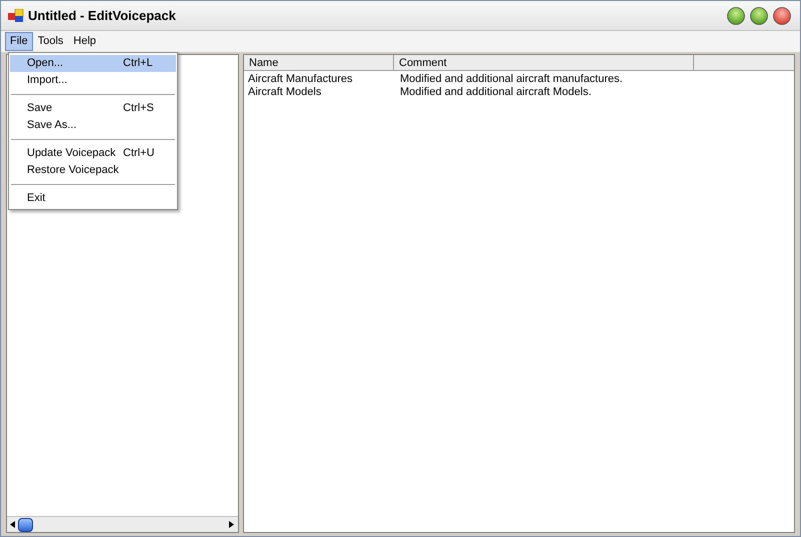 Image resolution: width=801 pixels, height=537 pixels. Describe the element at coordinates (511, 79) in the screenshot. I see `table-cell-text: Modified and additional aircraft manufactures.` at that location.